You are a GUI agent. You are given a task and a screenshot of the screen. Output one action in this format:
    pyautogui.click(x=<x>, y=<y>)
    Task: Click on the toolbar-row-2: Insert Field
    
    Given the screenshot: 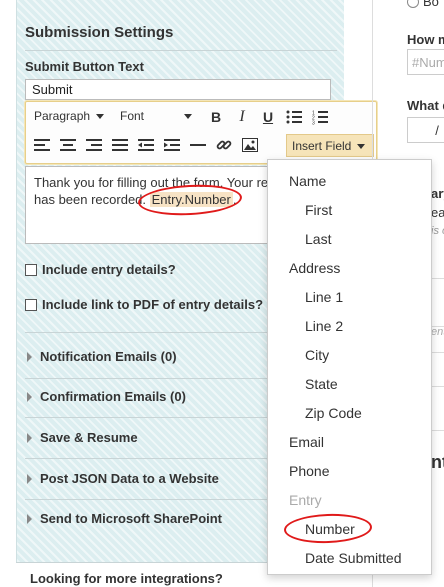 What is the action you would take?
    pyautogui.click(x=201, y=146)
    